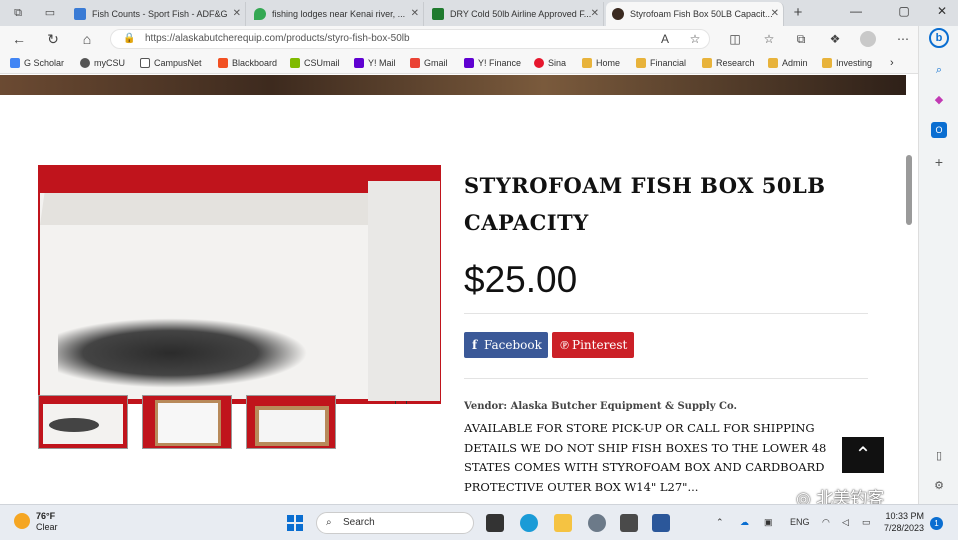  What do you see at coordinates (939, 130) in the screenshot?
I see `outlook-icon: O` at bounding box center [939, 130].